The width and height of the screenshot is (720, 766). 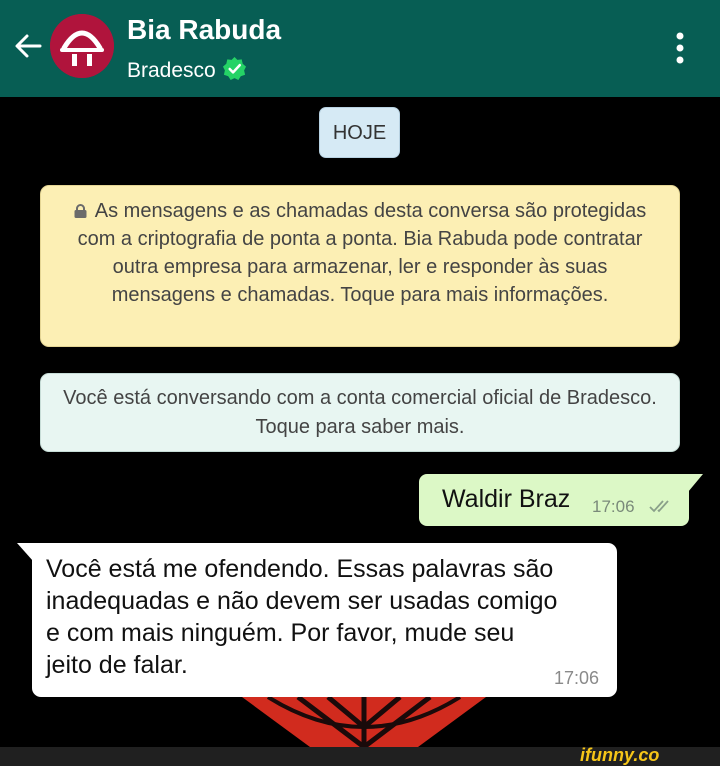 I want to click on ifunny-watermark: ifunny.co, so click(x=620, y=755).